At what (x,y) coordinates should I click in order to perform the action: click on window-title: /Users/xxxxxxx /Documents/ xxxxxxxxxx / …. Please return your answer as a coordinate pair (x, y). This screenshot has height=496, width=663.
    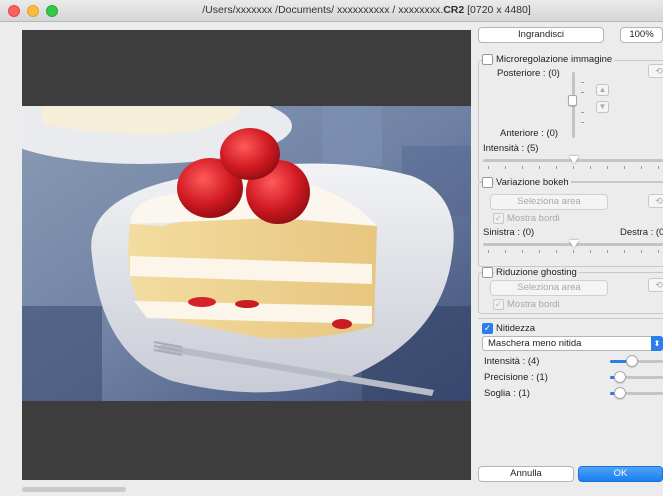
    Looking at the image, I should click on (366, 10).